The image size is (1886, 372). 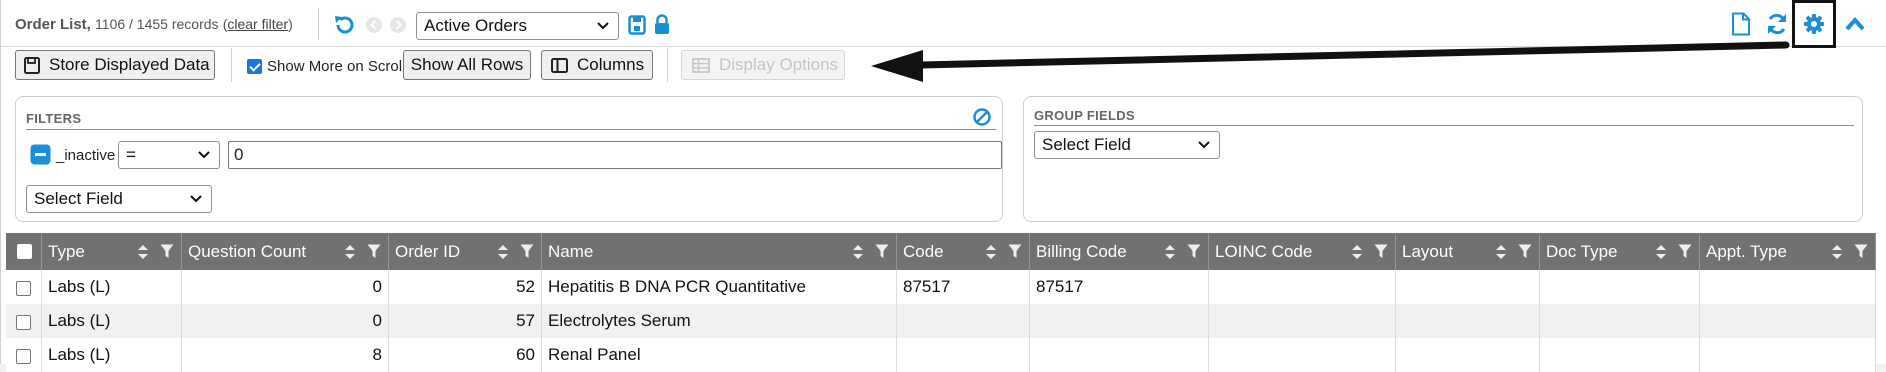 I want to click on filters-underline, so click(x=511, y=129).